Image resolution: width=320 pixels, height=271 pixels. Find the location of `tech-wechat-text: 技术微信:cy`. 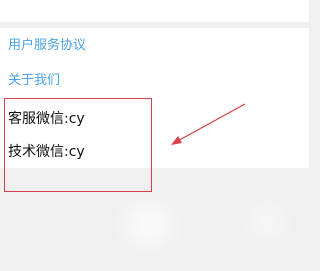

tech-wechat-text: 技术微信:cy is located at coordinates (46, 152).